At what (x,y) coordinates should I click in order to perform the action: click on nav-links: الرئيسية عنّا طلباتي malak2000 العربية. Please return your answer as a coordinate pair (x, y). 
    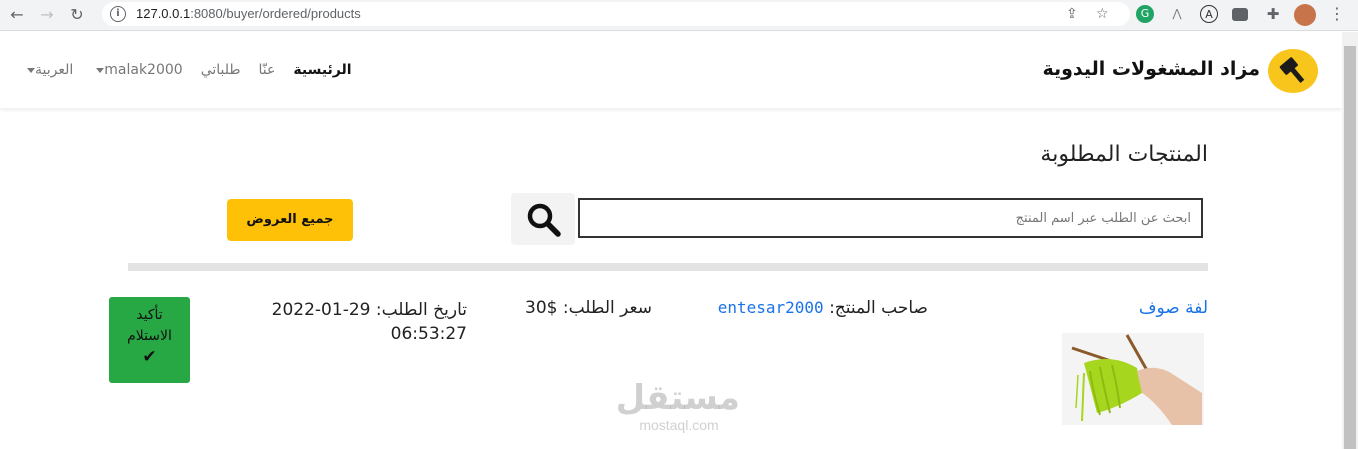
    Looking at the image, I should click on (187, 70).